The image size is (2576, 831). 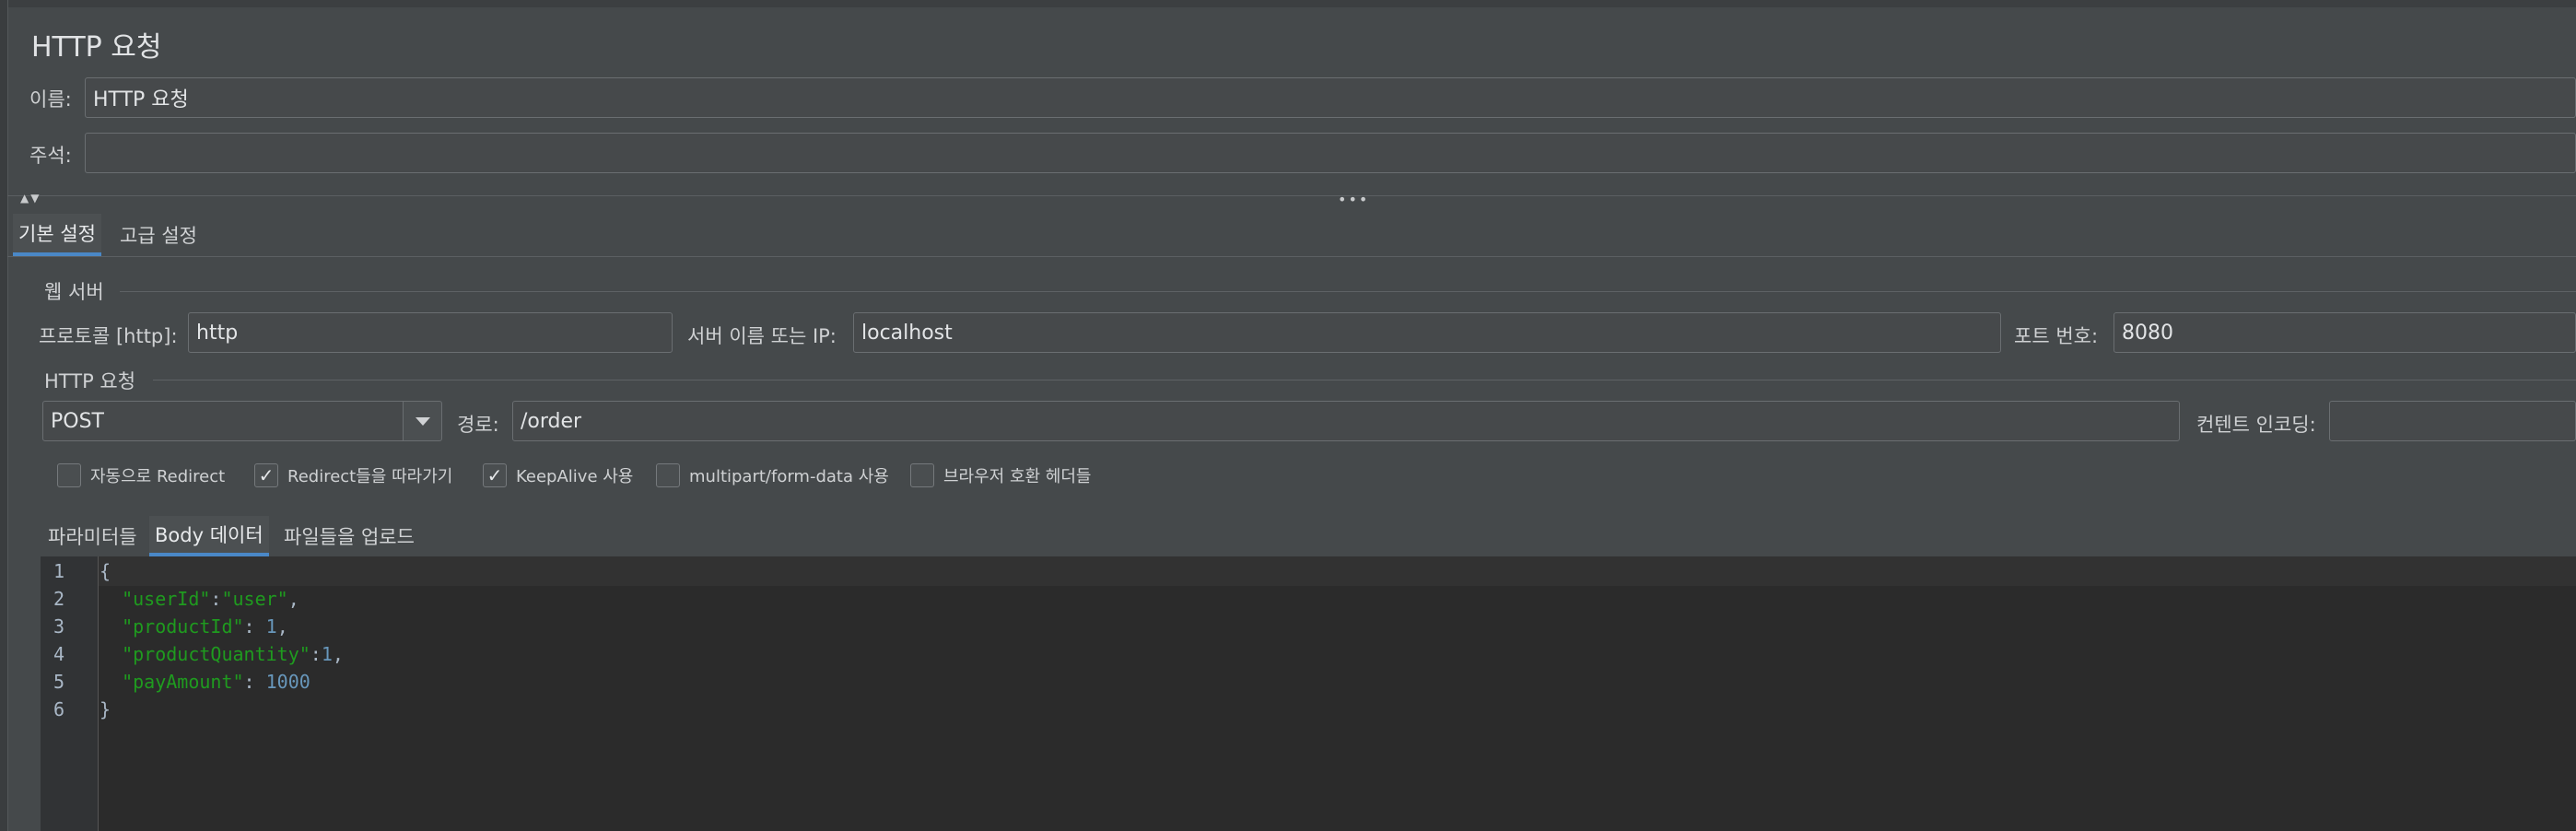 What do you see at coordinates (1018, 476) in the screenshot?
I see `browser-headers-label: 브라우저 호환 헤더들` at bounding box center [1018, 476].